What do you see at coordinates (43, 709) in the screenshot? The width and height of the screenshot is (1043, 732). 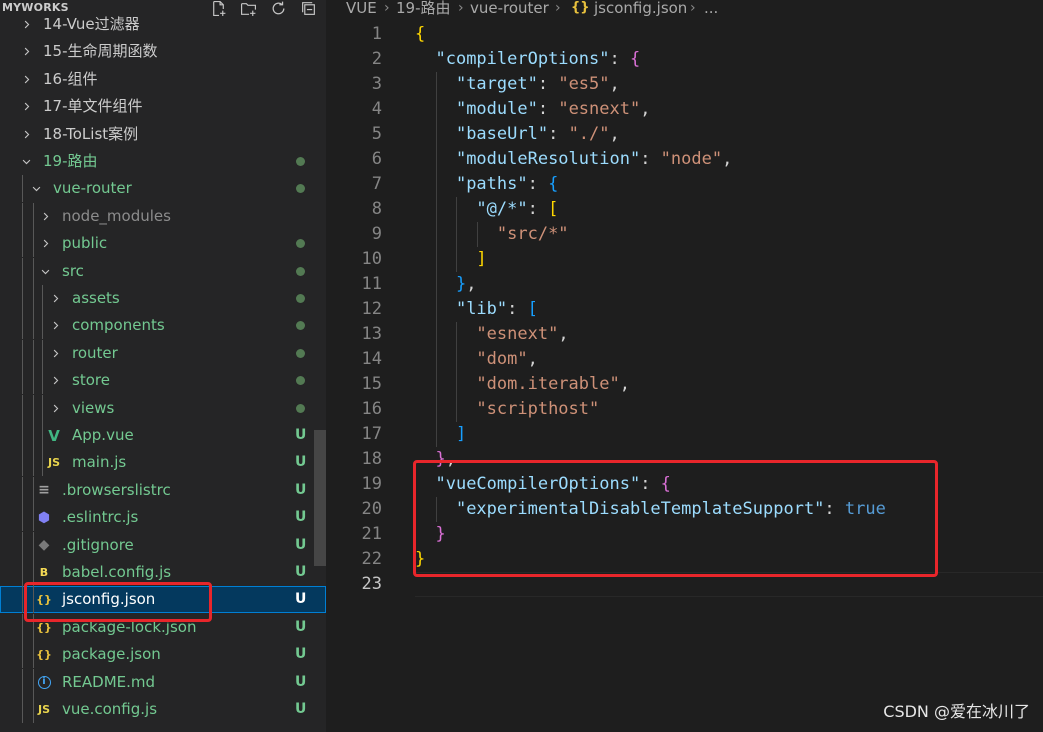 I see `js-file-icon: JS` at bounding box center [43, 709].